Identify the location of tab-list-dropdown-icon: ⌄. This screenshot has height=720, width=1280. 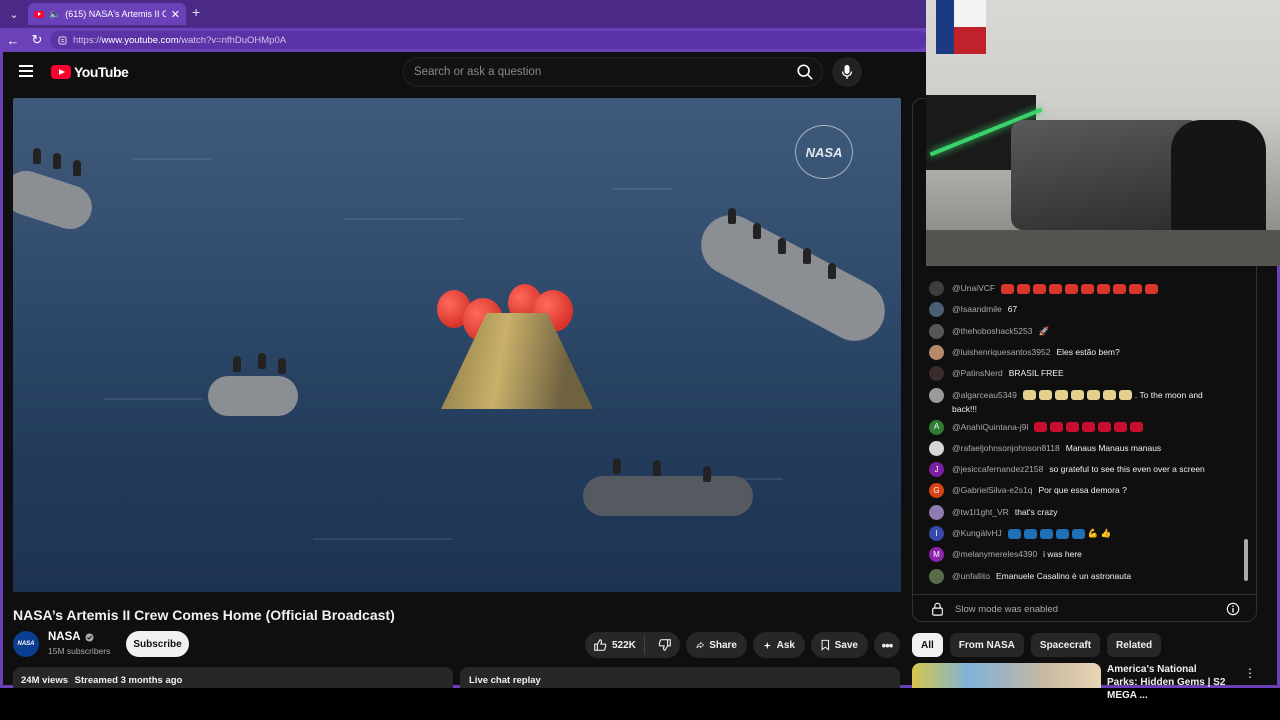
(14, 14).